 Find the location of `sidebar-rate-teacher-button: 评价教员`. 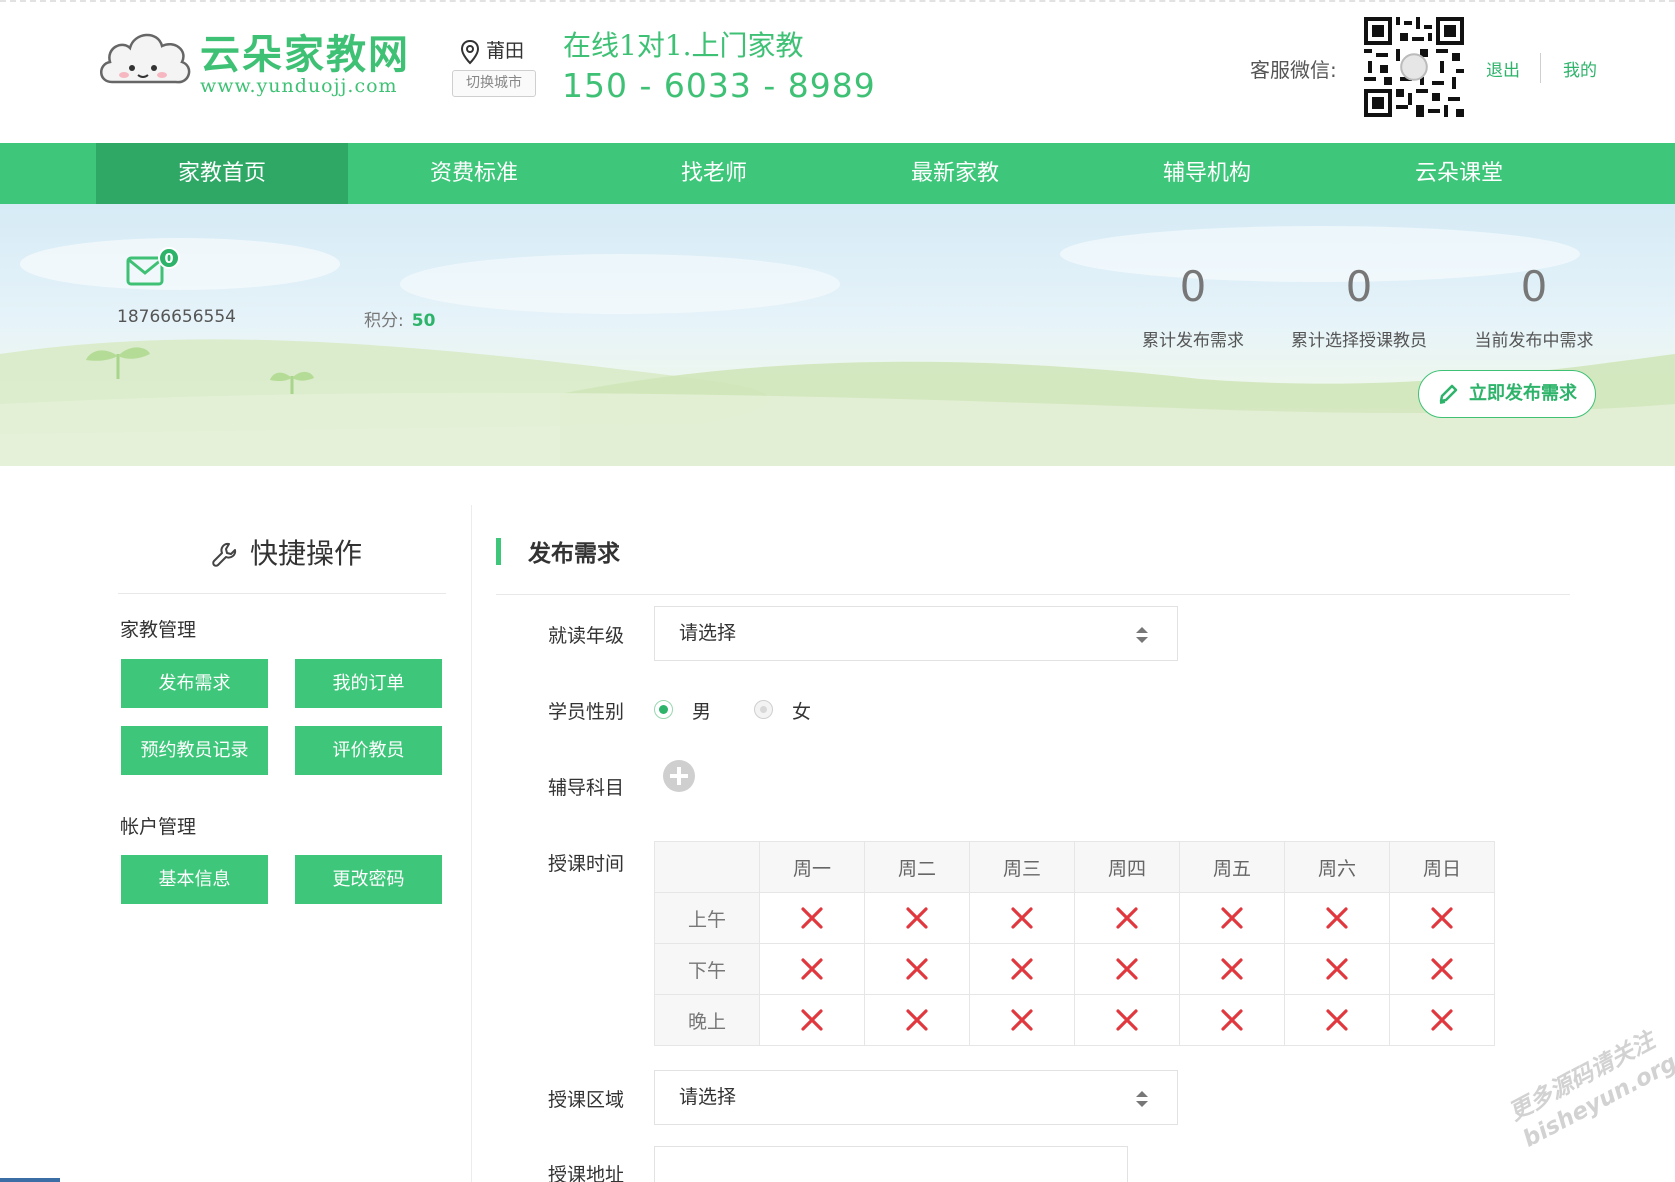

sidebar-rate-teacher-button: 评价教员 is located at coordinates (368, 750).